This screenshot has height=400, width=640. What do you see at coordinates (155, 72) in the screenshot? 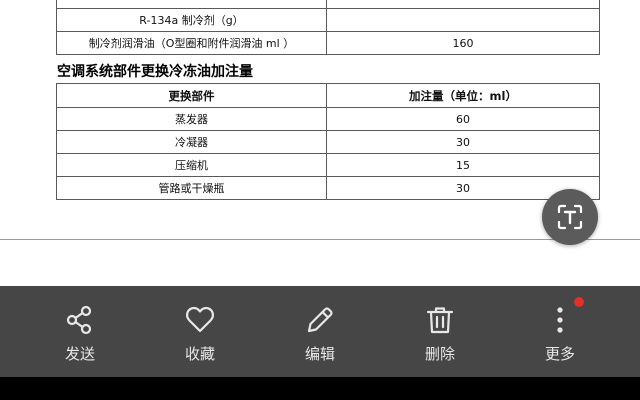
I see `section-title: 空调系统部件更换冷冻油加注量` at bounding box center [155, 72].